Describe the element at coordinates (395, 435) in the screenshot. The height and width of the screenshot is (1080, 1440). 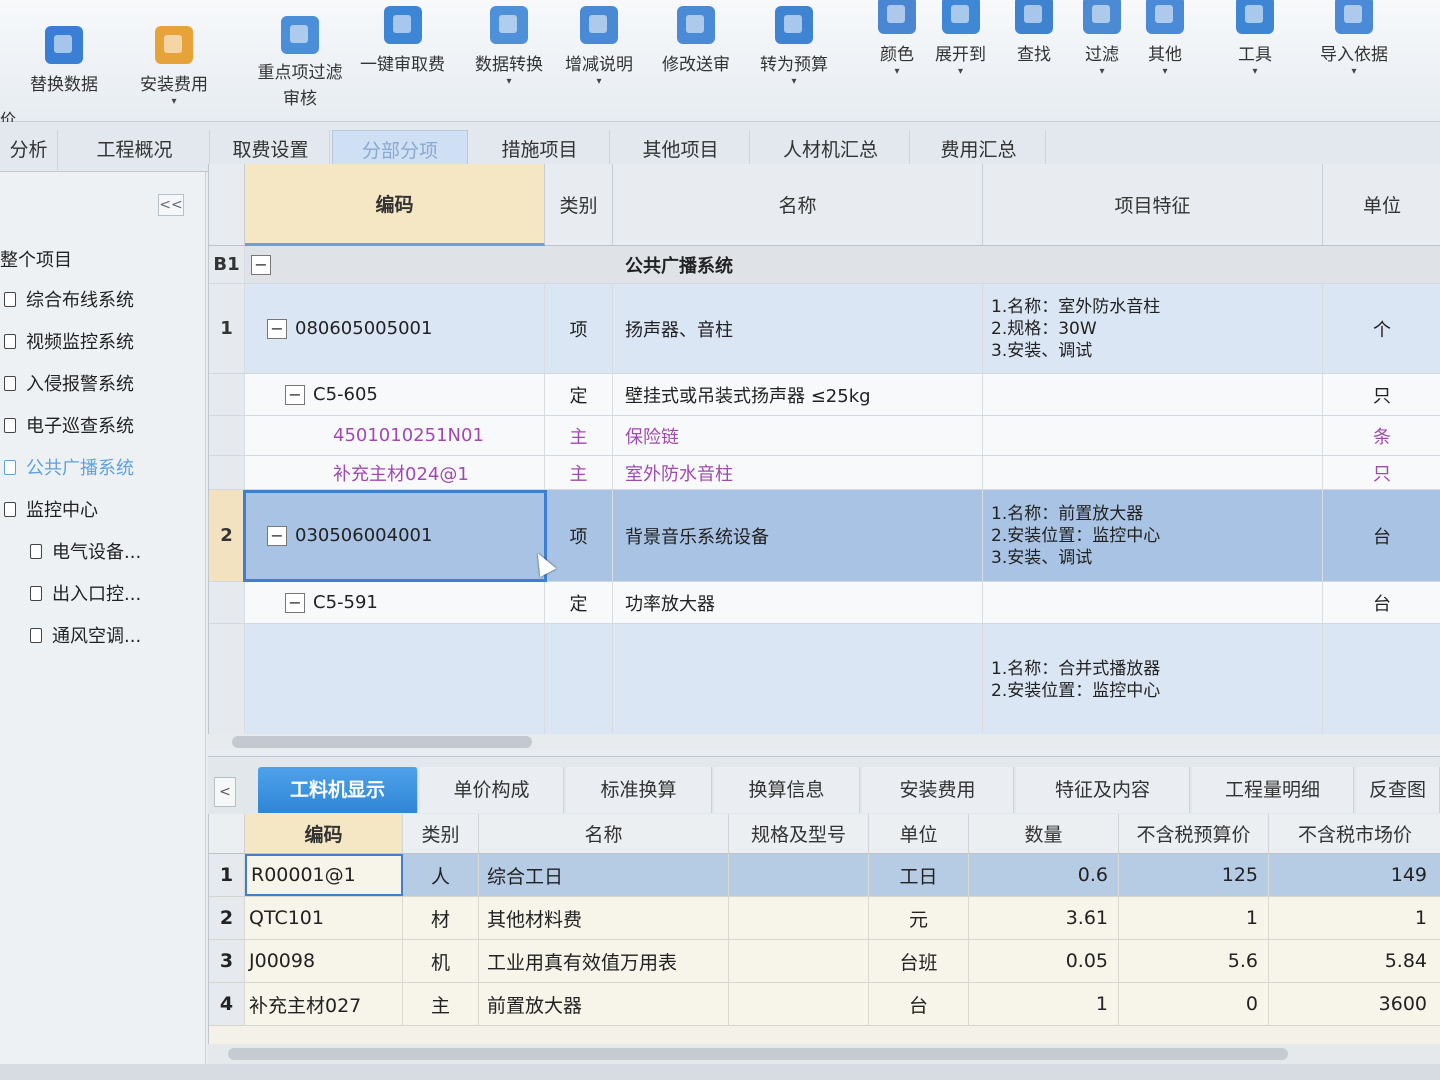
I see `item-code-cell: 4501010251N01` at that location.